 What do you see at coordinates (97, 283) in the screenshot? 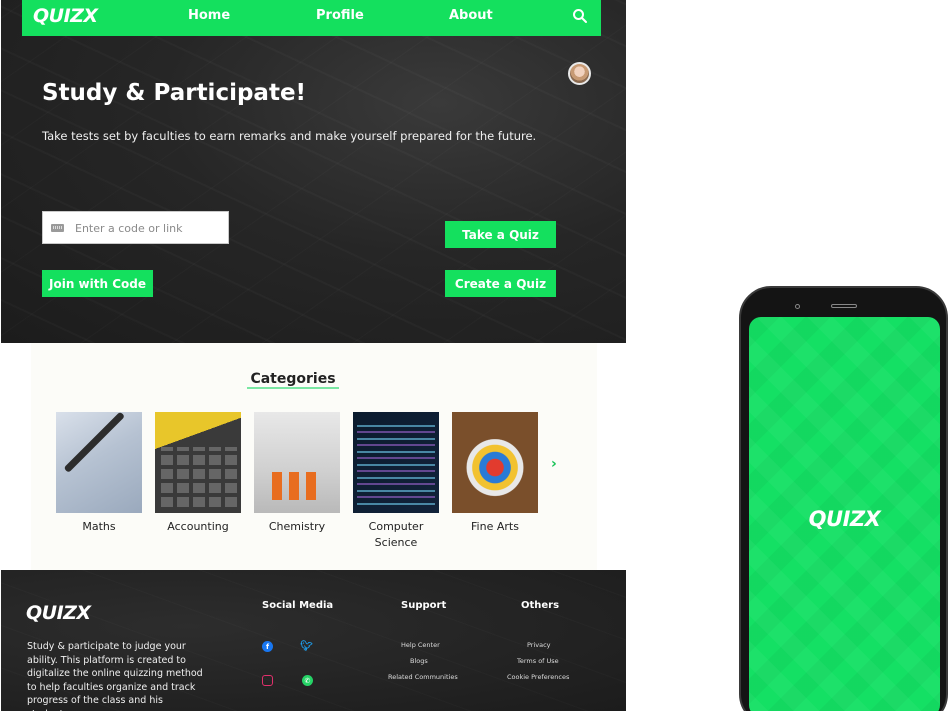
I see `join-with-code-button: Join with Code` at bounding box center [97, 283].